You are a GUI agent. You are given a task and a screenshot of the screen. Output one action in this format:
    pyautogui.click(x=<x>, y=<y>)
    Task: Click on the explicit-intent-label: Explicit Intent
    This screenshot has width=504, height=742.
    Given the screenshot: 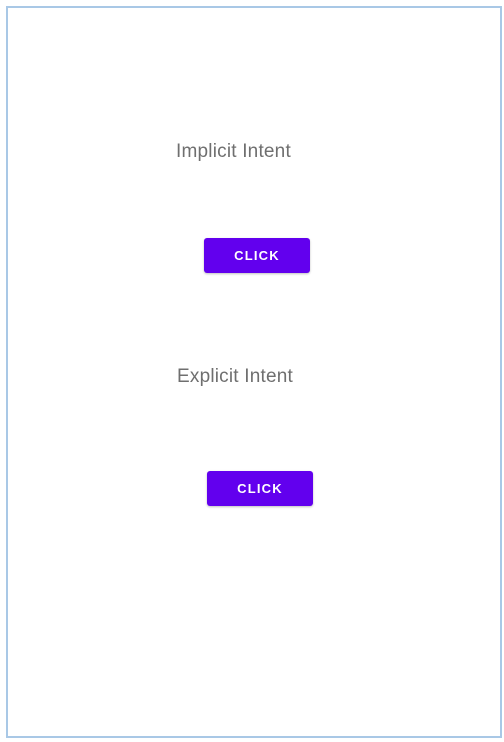 What is the action you would take?
    pyautogui.click(x=235, y=376)
    